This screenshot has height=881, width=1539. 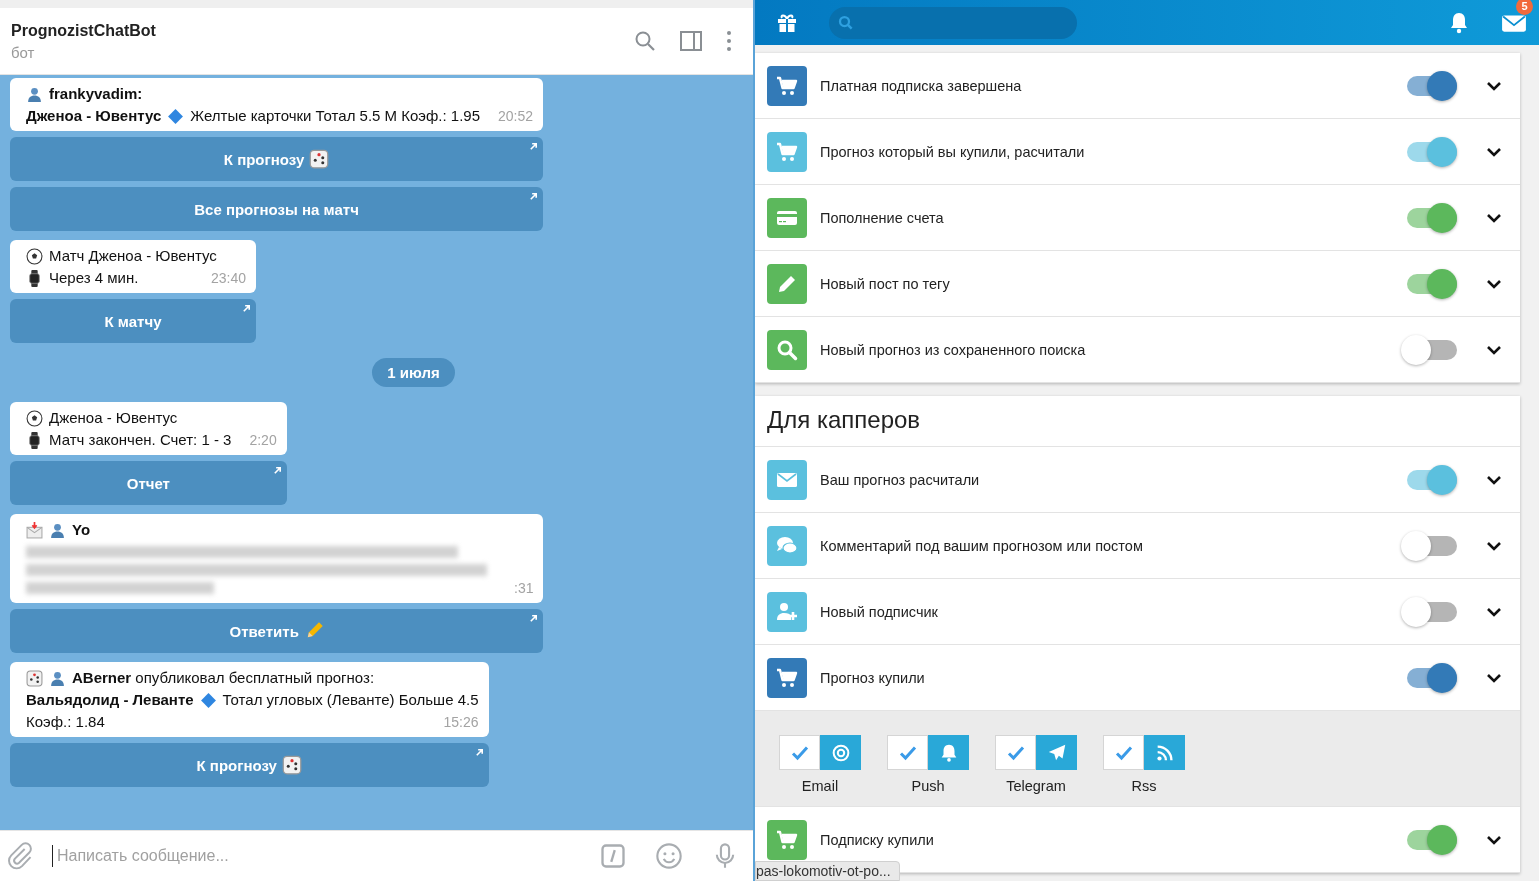 I want to click on notification-label: Комментарий под вашим прогнозом или постом, so click(x=982, y=545).